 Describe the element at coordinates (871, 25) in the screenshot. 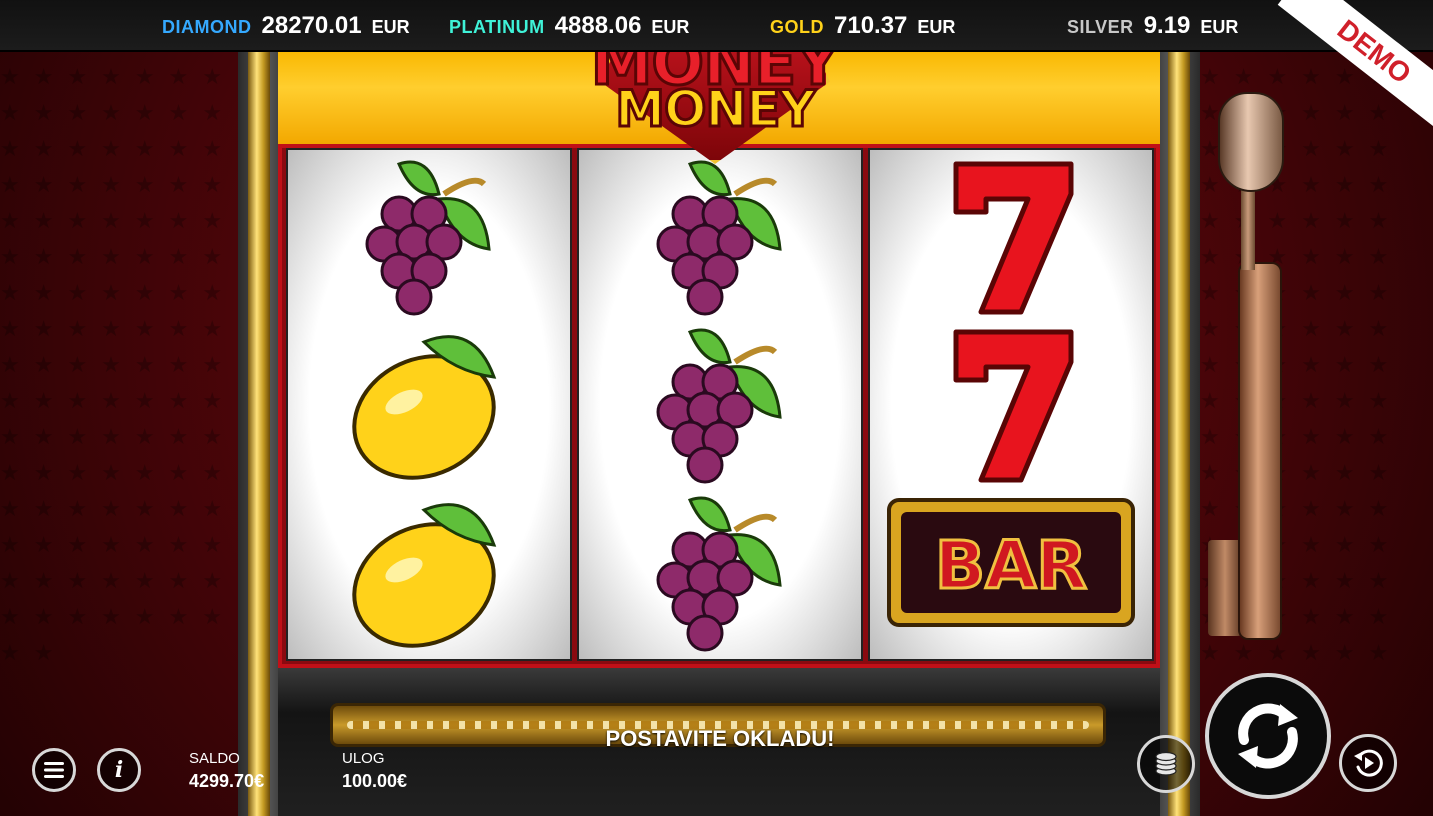

I see `jackpot-value: 710.37` at that location.